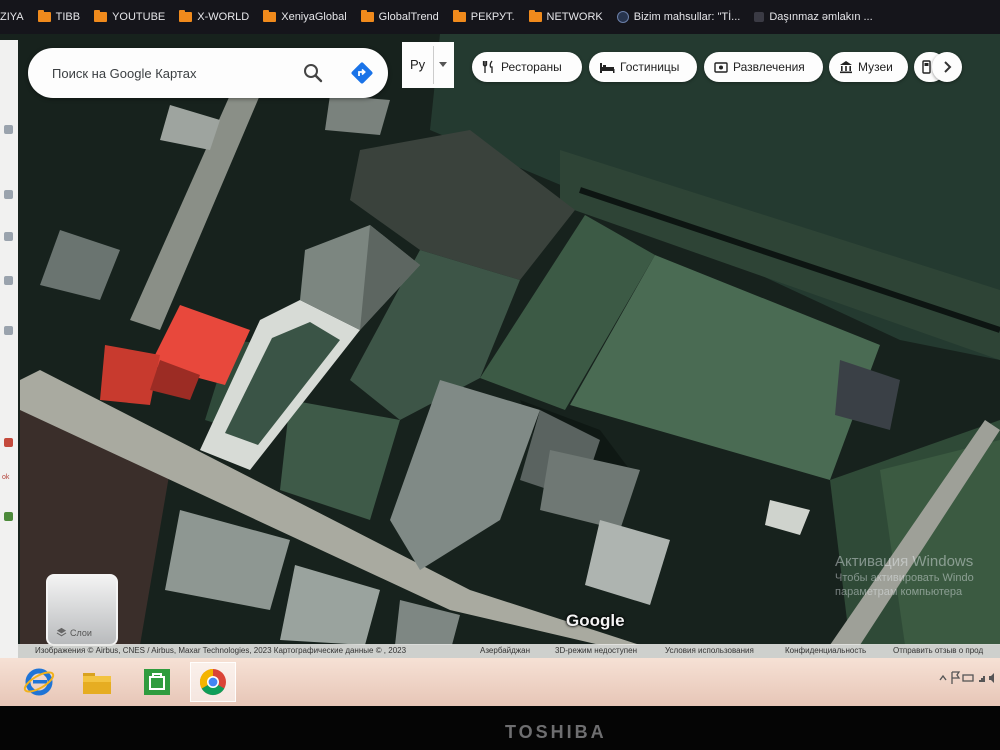 This screenshot has height=750, width=1000. I want to click on red-roof-left, so click(130, 375).